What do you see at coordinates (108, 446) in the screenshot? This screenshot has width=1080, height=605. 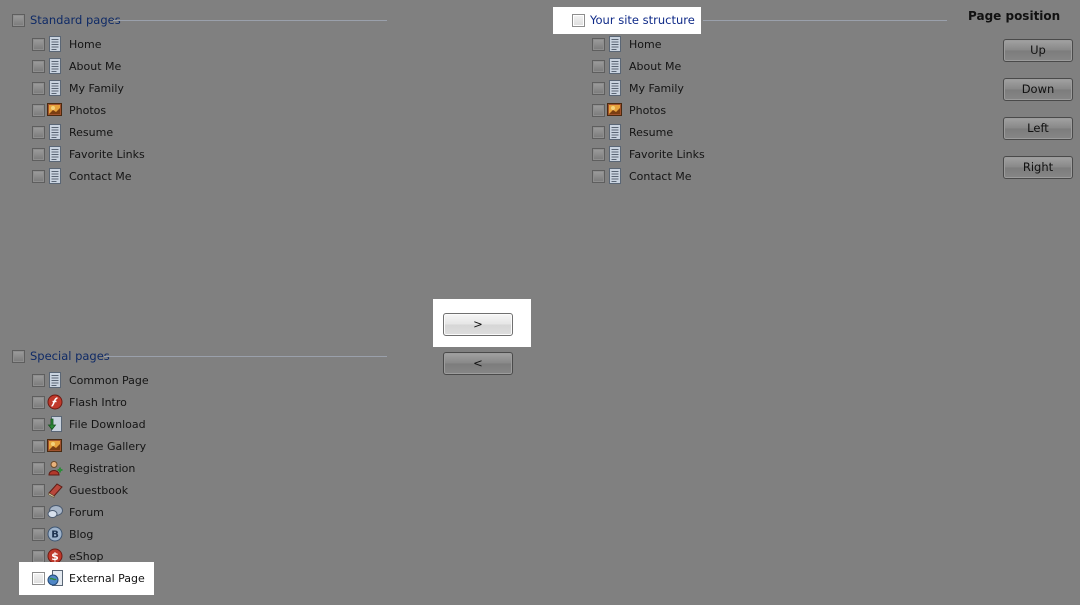 I see `special-item-label: Image Gallery` at bounding box center [108, 446].